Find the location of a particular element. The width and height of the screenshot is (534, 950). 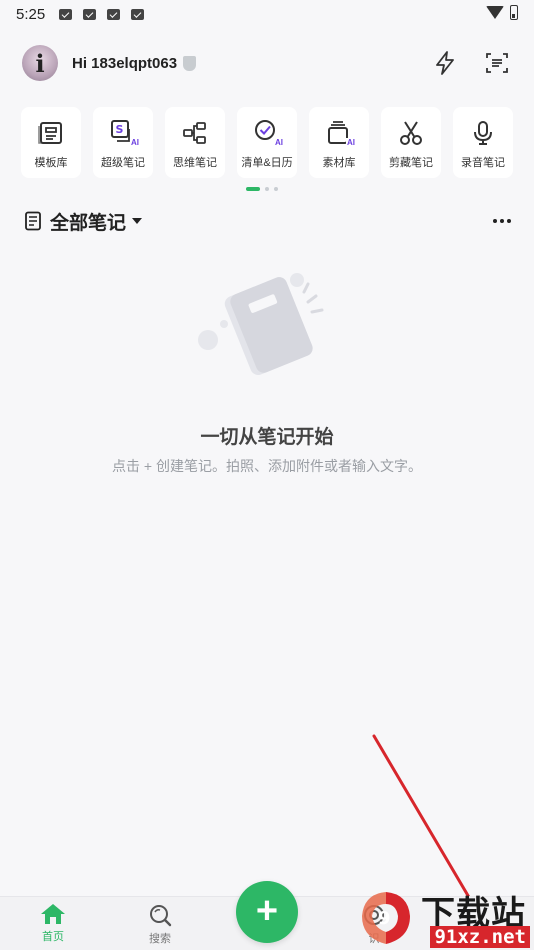

tool-mindmap: 思维笔记 is located at coordinates (195, 142).